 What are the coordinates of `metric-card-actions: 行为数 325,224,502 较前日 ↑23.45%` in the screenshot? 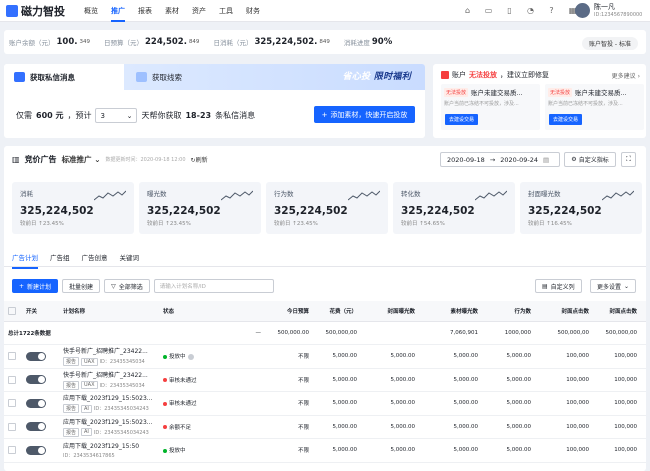 It's located at (327, 208).